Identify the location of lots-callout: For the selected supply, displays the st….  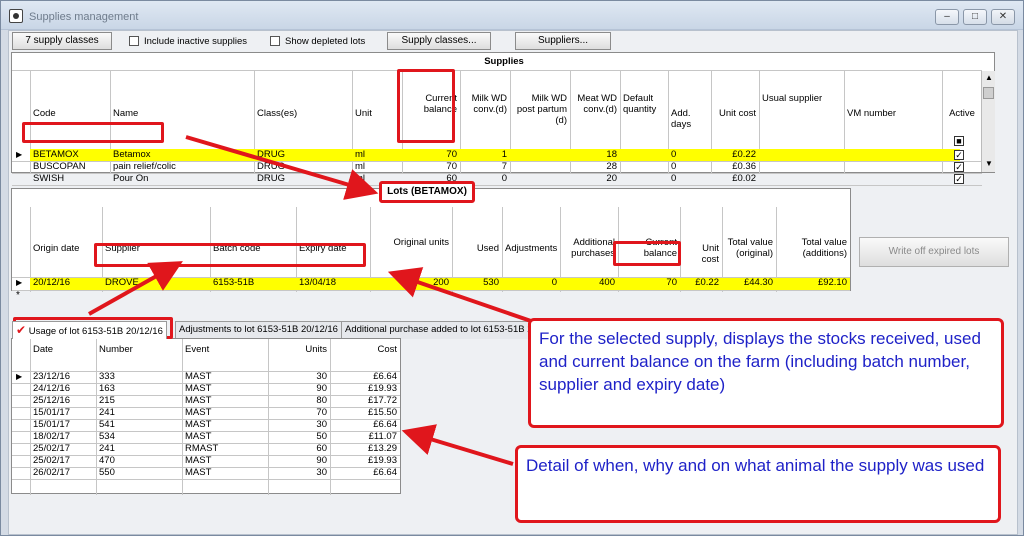
(766, 373).